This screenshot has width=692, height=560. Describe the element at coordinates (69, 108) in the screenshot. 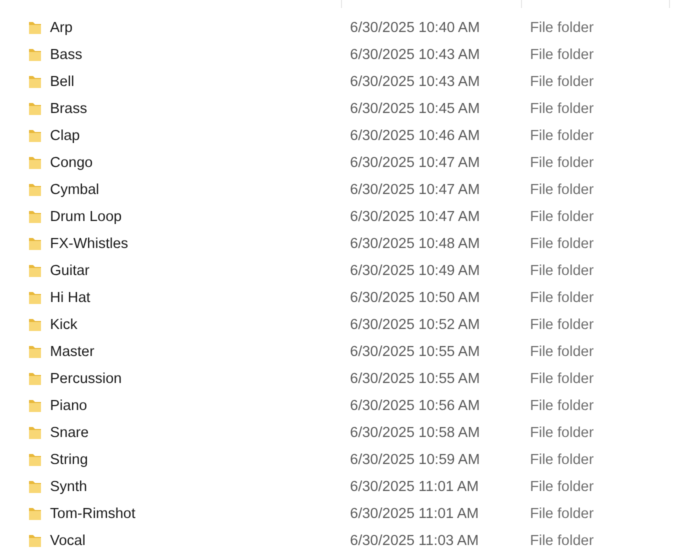

I see `file-name: Brass` at that location.